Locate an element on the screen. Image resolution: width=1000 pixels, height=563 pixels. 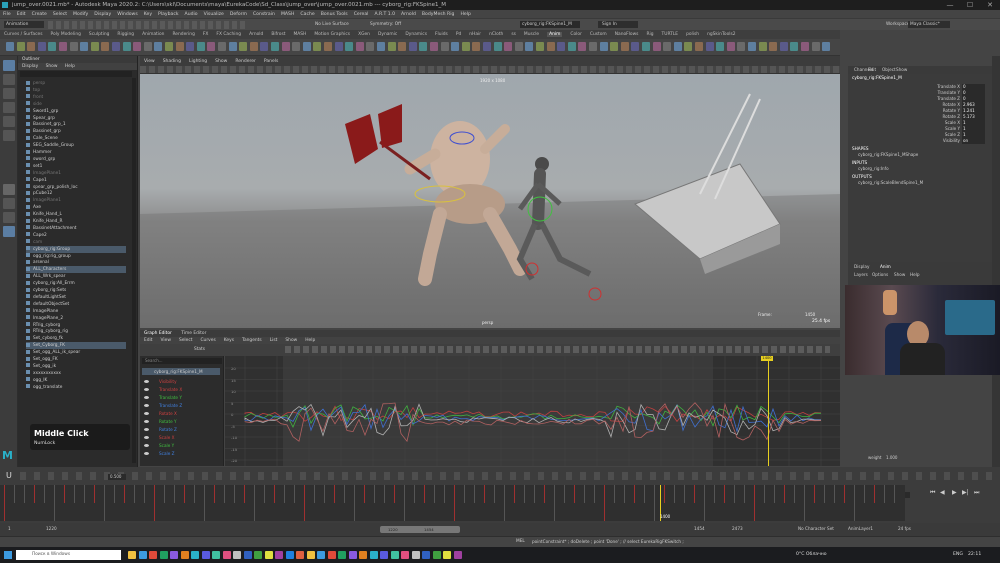
current-time-line is located at coordinates (768, 411).